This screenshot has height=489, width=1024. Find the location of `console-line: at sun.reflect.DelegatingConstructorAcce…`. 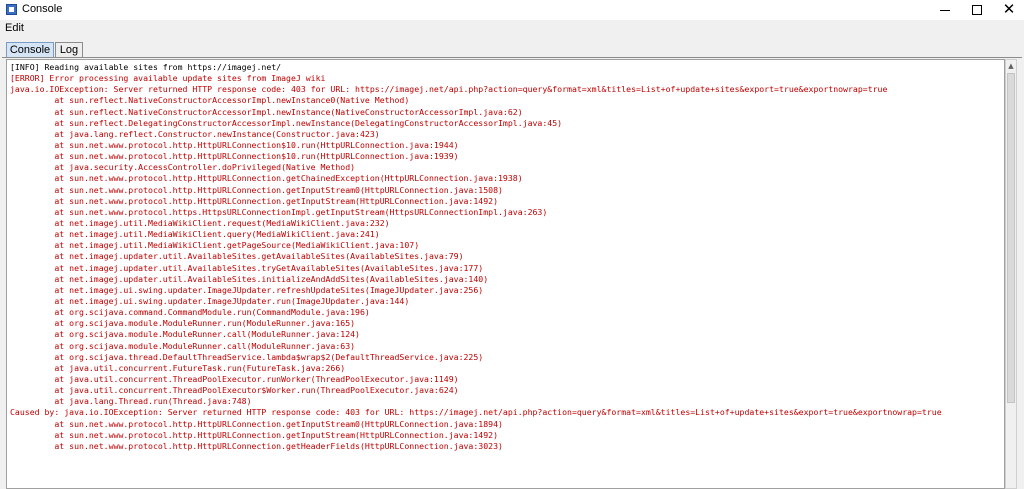

console-line: at sun.reflect.DelegatingConstructorAcce… is located at coordinates (286, 122).